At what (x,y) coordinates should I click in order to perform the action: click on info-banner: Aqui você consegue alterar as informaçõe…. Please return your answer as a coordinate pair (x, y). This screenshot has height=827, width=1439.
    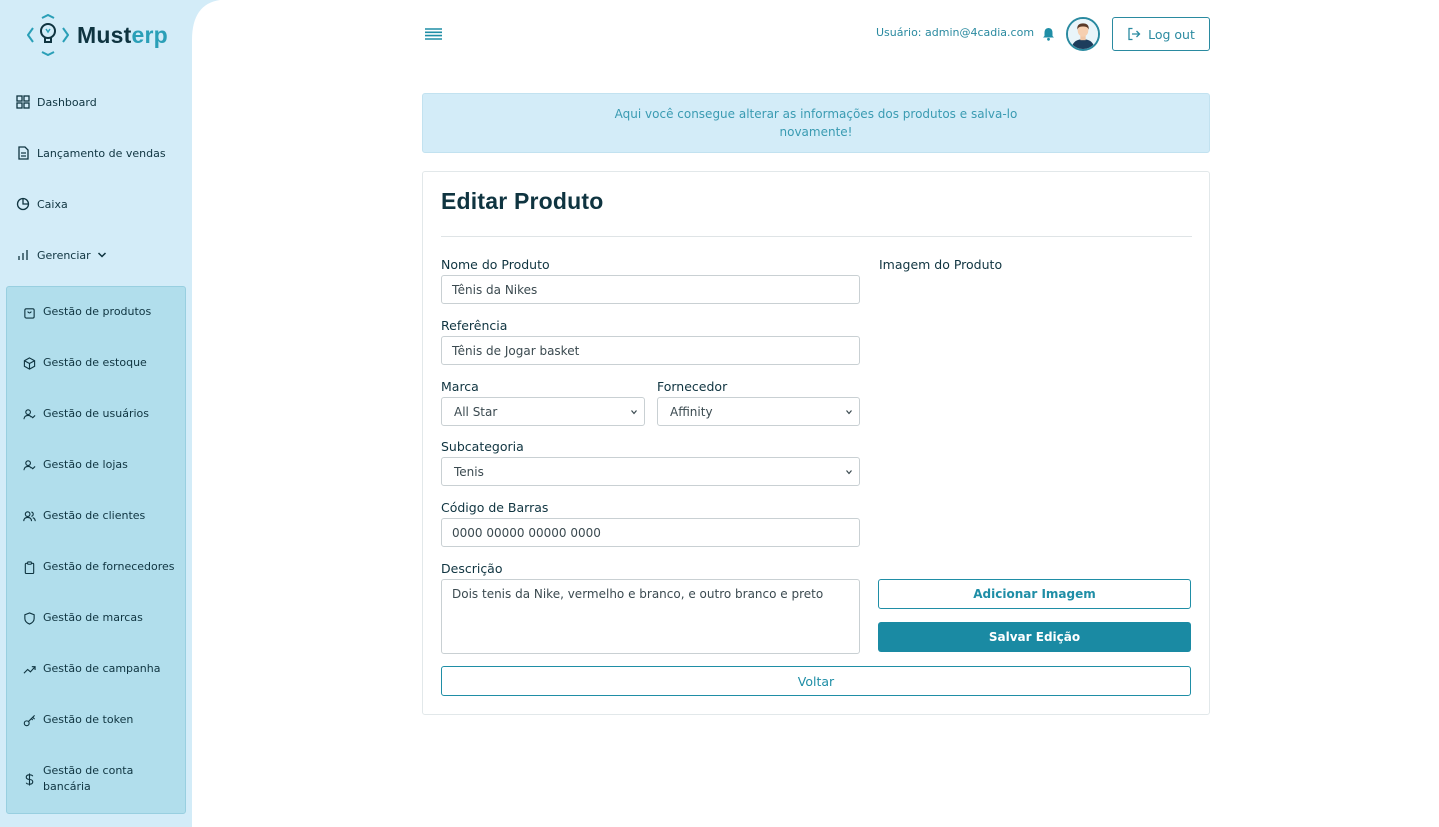
    Looking at the image, I should click on (816, 123).